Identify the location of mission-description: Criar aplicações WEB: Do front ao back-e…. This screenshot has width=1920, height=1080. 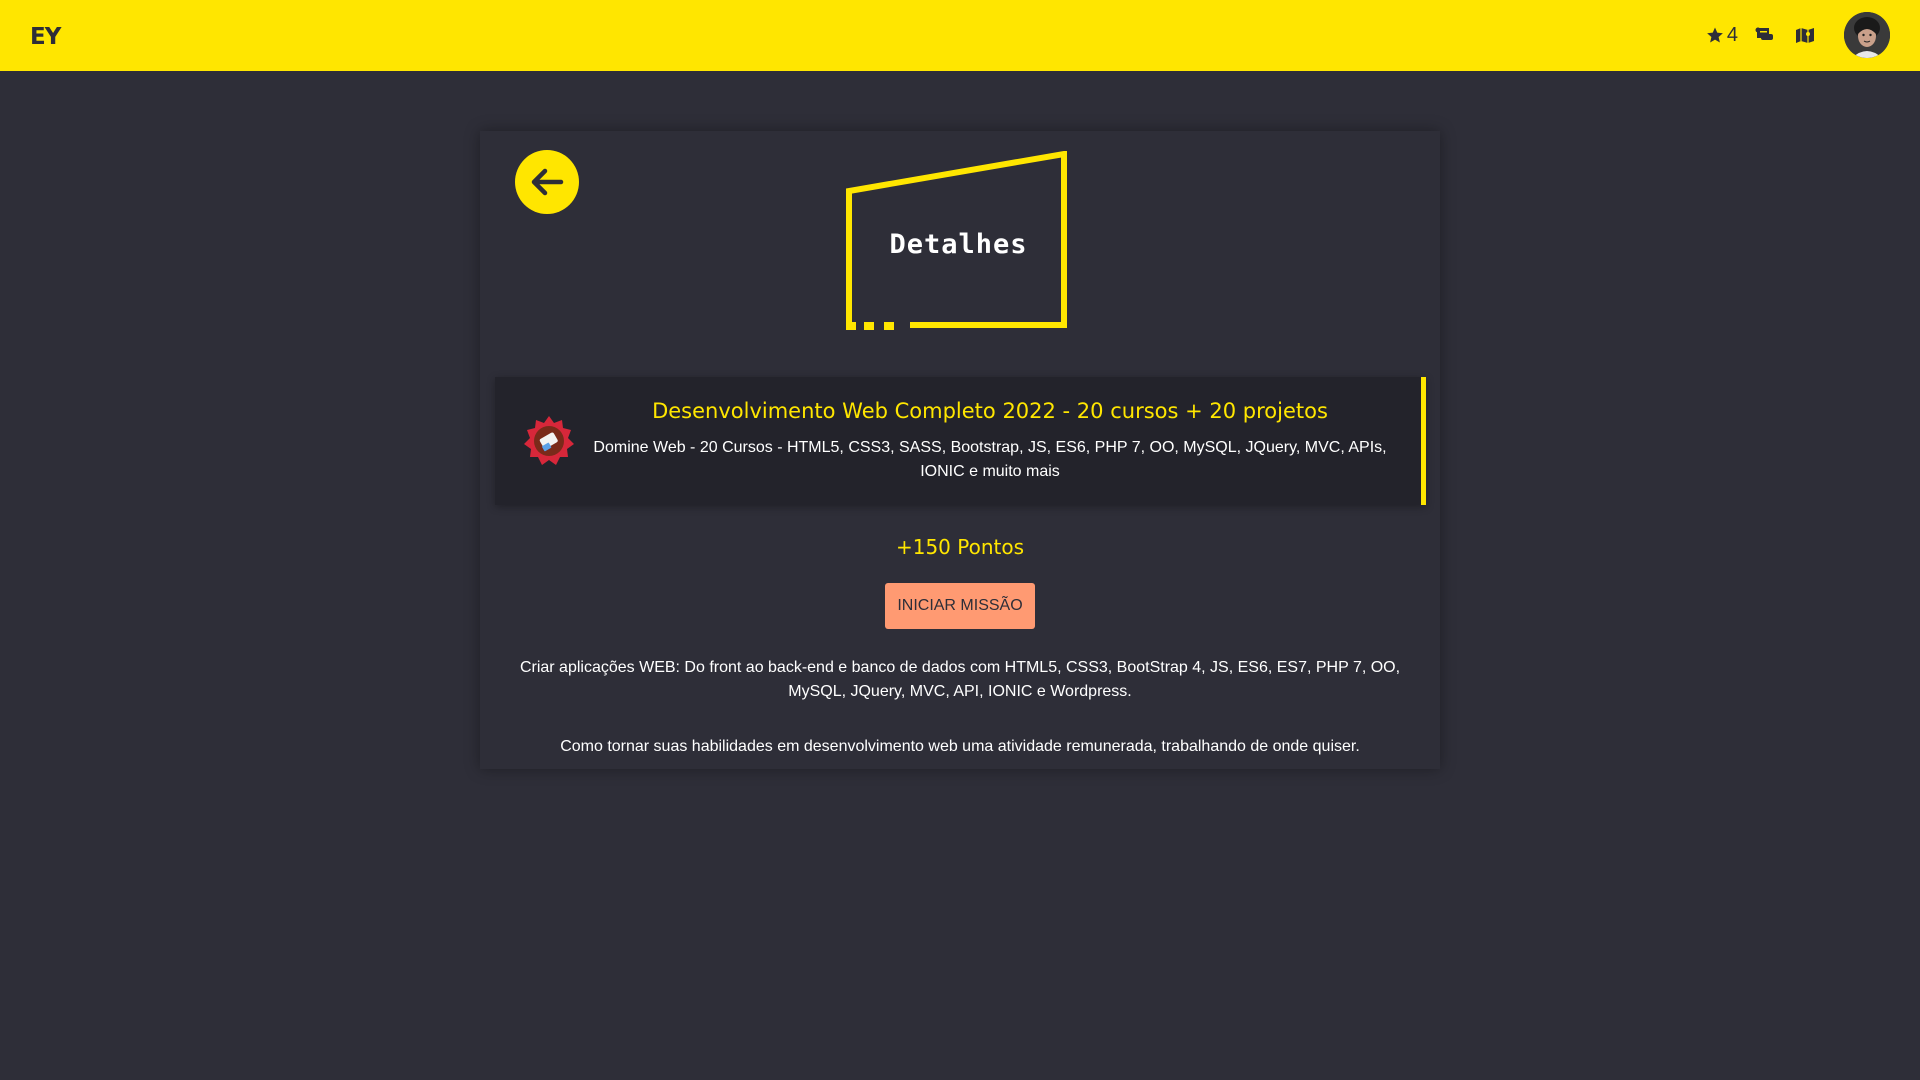
(960, 679).